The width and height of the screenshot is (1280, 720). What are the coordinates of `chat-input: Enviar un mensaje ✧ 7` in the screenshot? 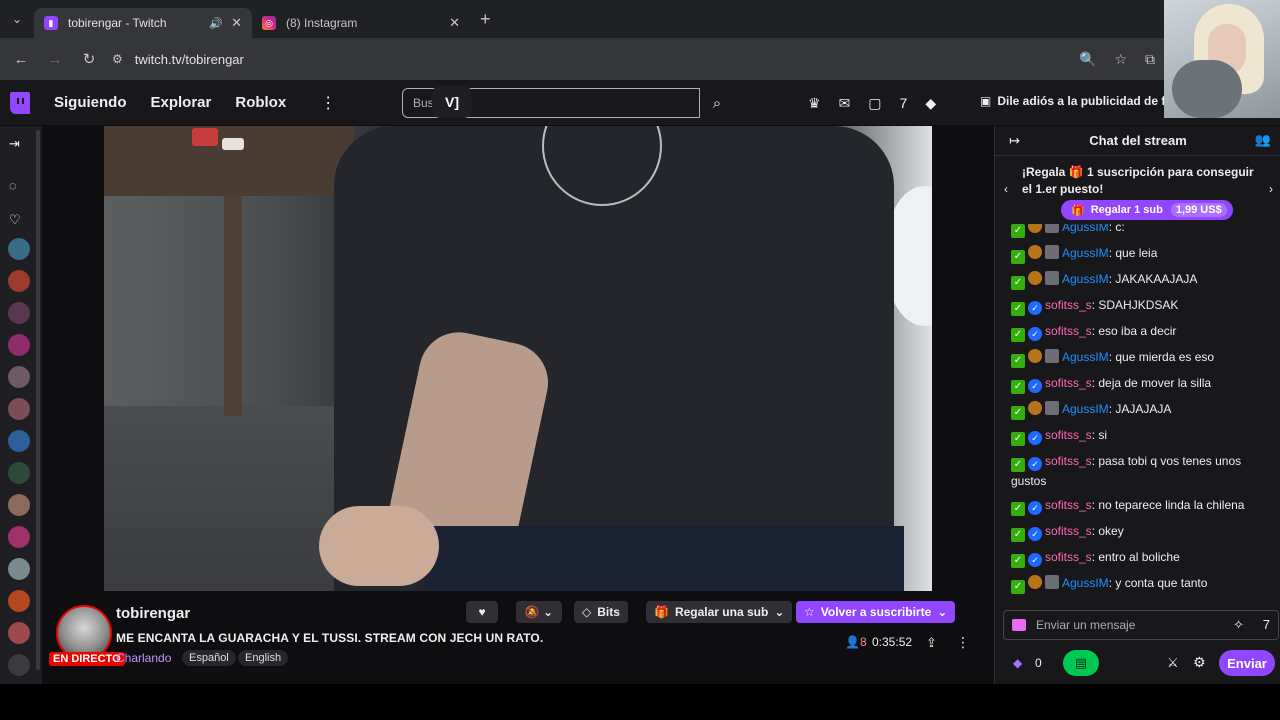 It's located at (1141, 625).